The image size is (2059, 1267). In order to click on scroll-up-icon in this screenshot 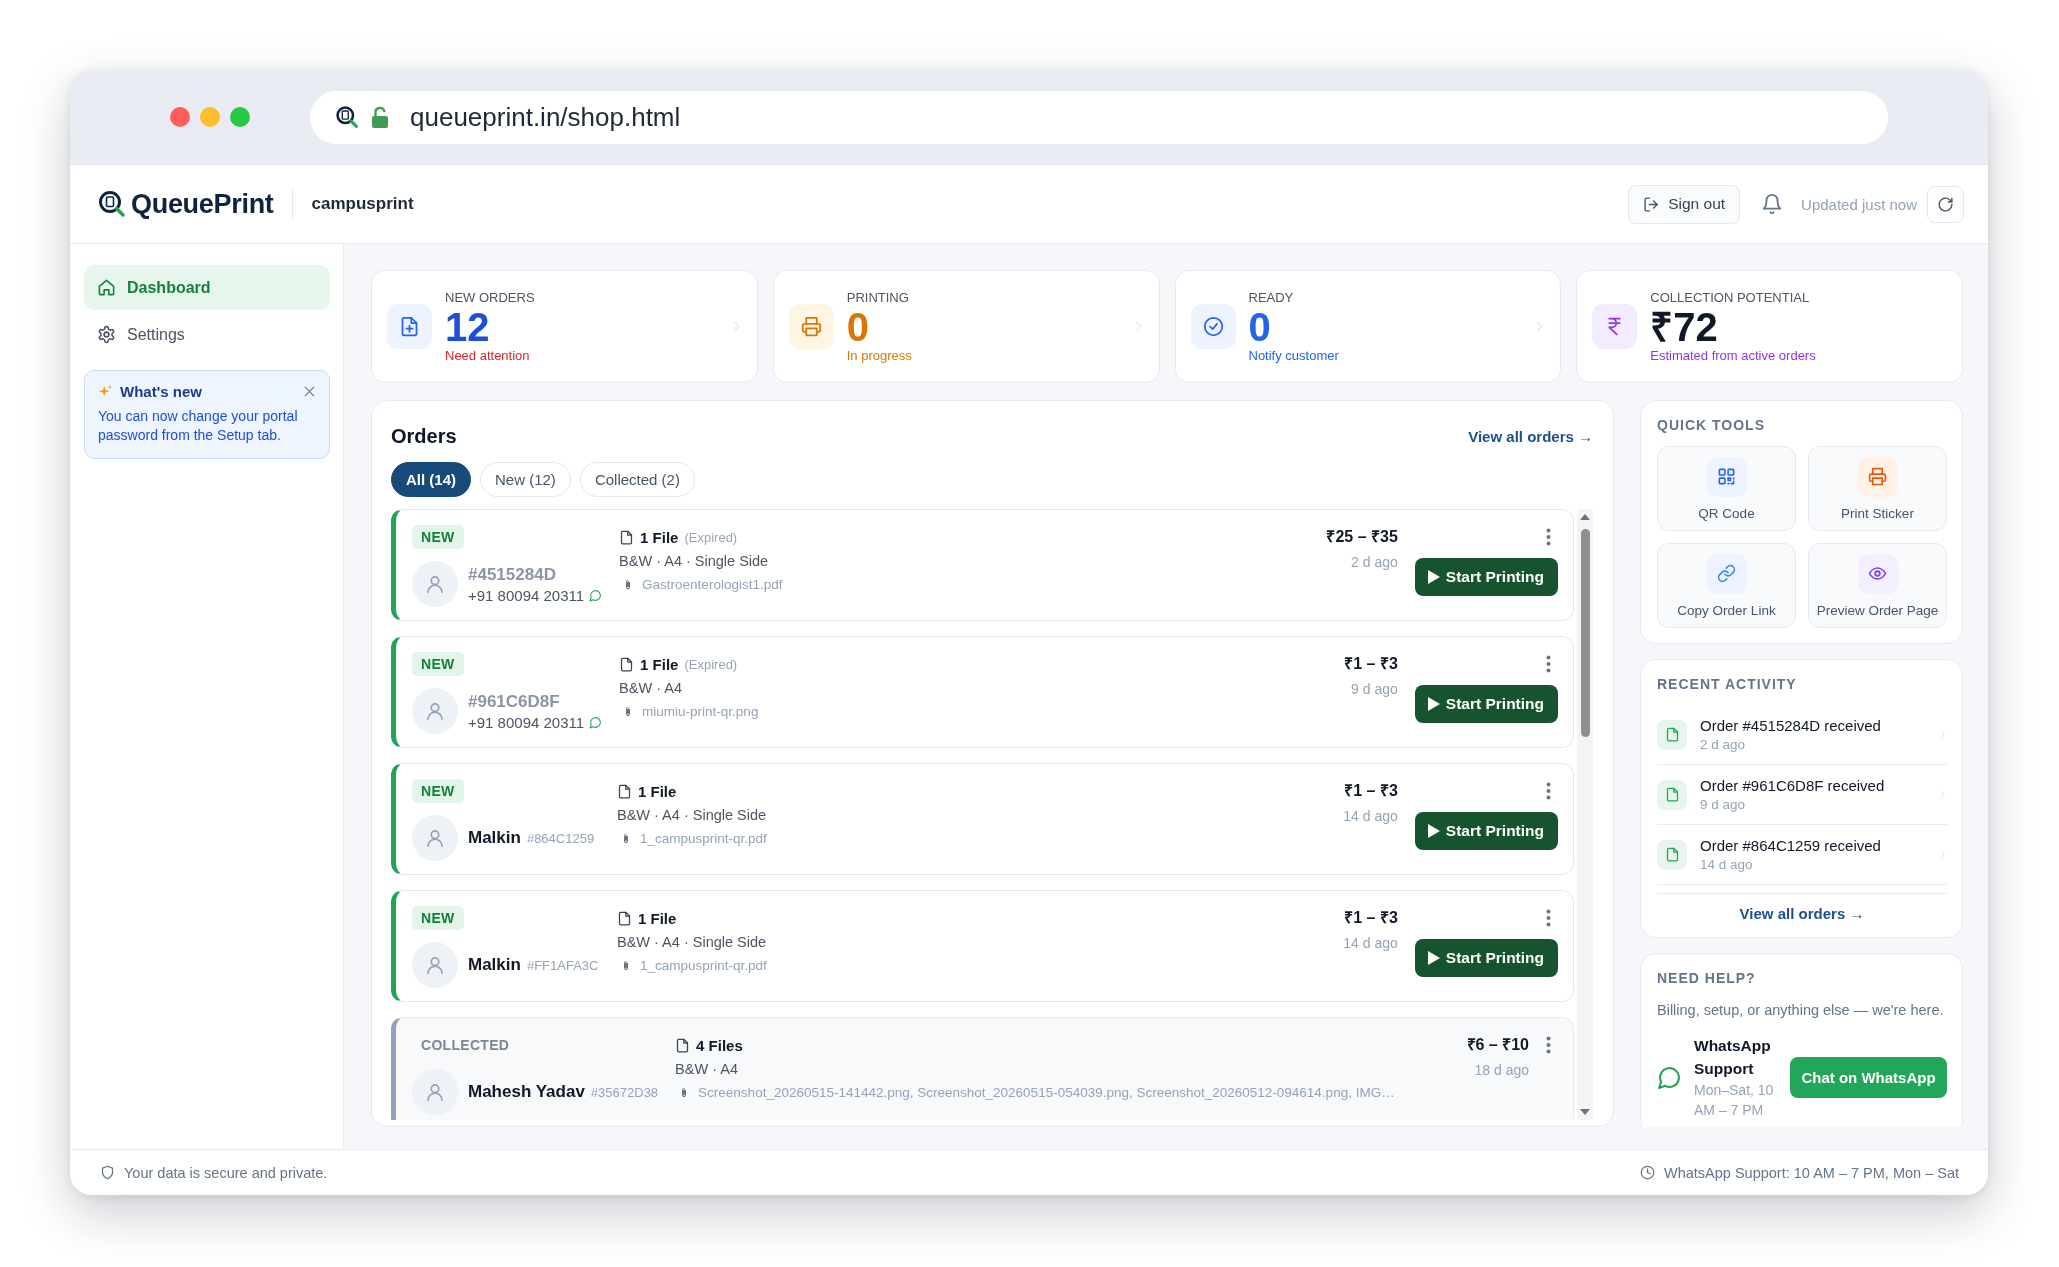, I will do `click(1585, 517)`.